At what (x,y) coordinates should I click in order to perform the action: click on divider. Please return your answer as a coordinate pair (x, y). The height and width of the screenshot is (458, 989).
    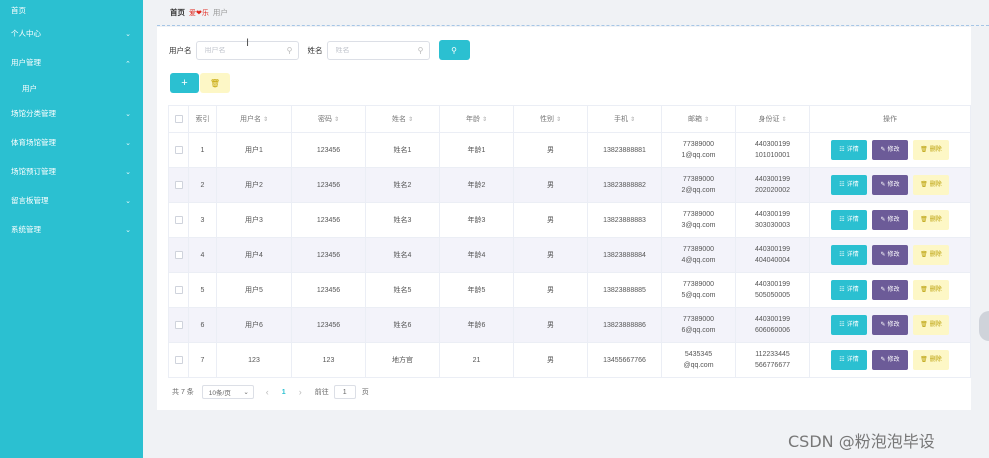
    Looking at the image, I should click on (573, 25).